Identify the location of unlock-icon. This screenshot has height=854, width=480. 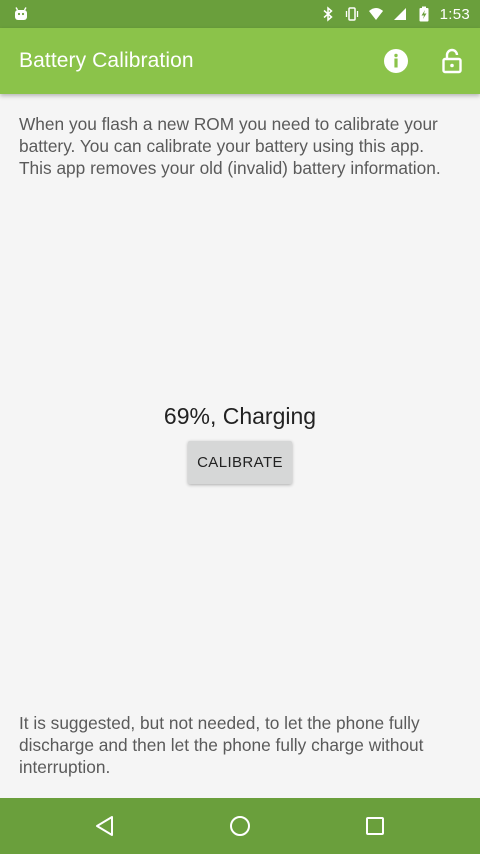
(452, 61).